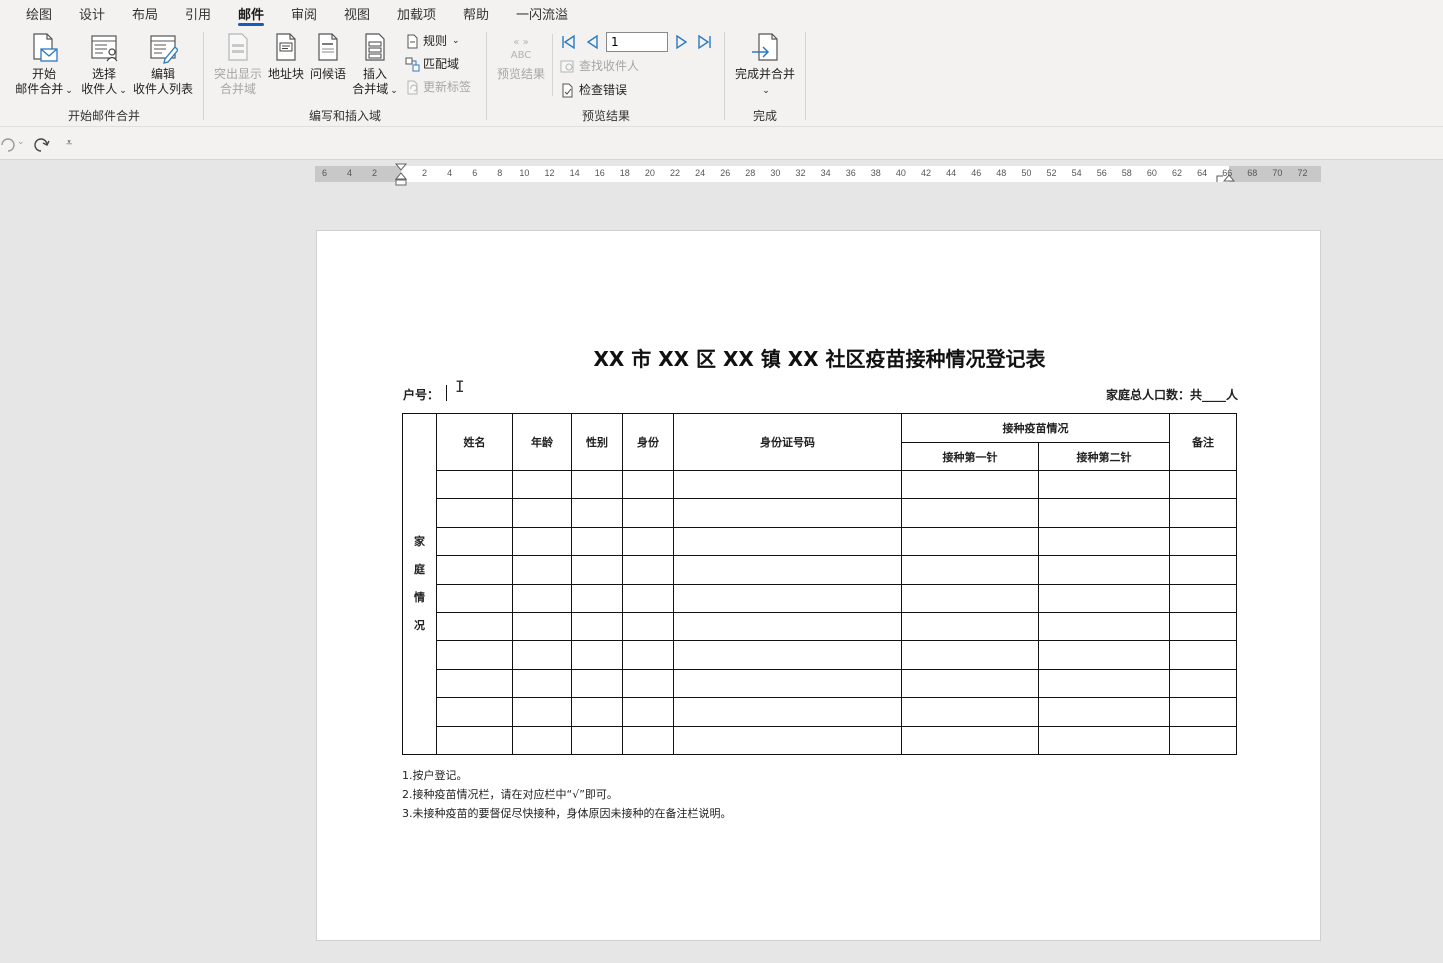  Describe the element at coordinates (357, 14) in the screenshot. I see `tab-view: 视图` at that location.